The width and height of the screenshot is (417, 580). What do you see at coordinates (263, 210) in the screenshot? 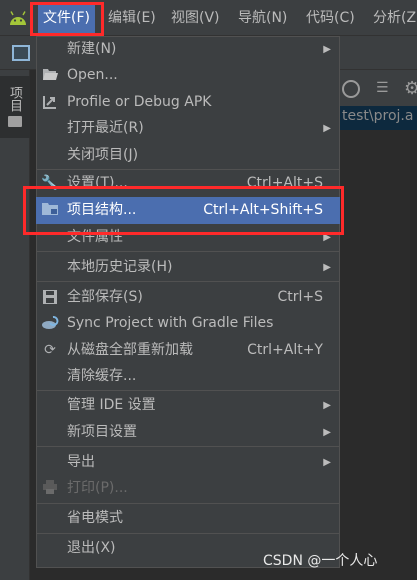
I see `menu-item-shortcut: Ctrl+Alt+Shift+S` at bounding box center [263, 210].